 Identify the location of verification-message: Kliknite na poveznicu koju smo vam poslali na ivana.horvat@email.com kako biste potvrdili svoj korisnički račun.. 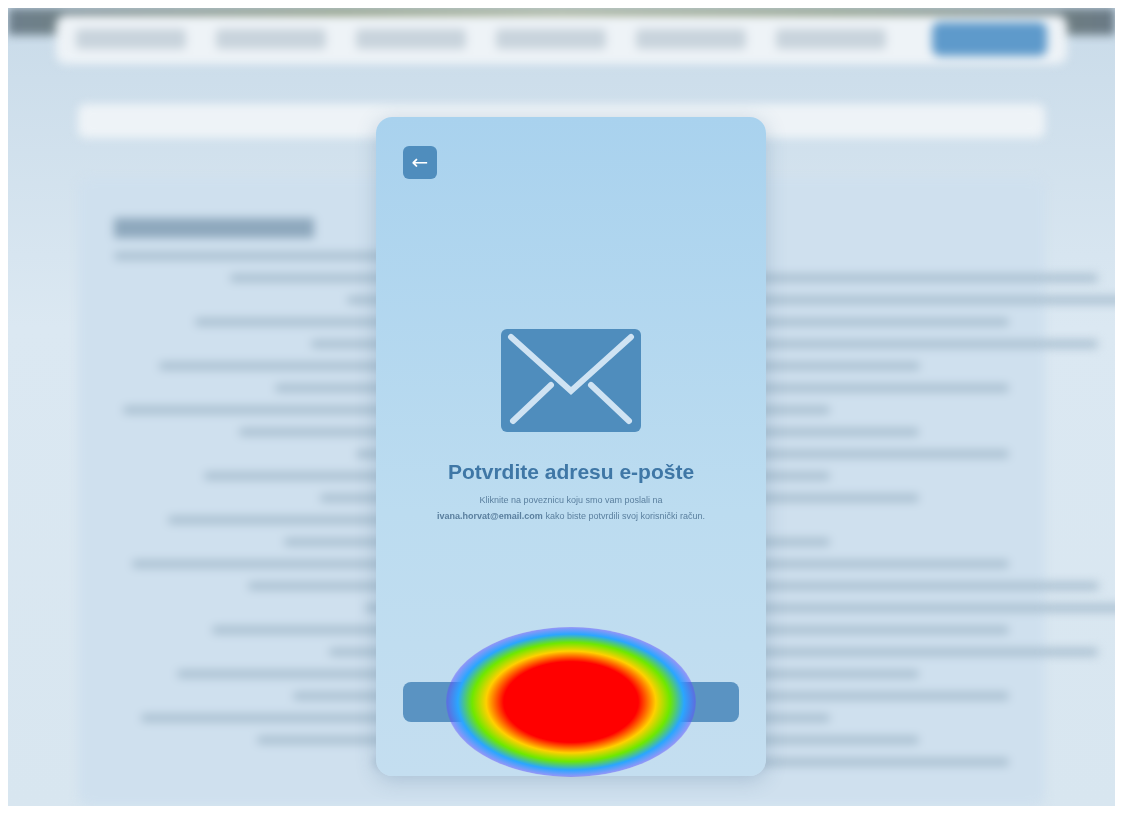
(571, 508).